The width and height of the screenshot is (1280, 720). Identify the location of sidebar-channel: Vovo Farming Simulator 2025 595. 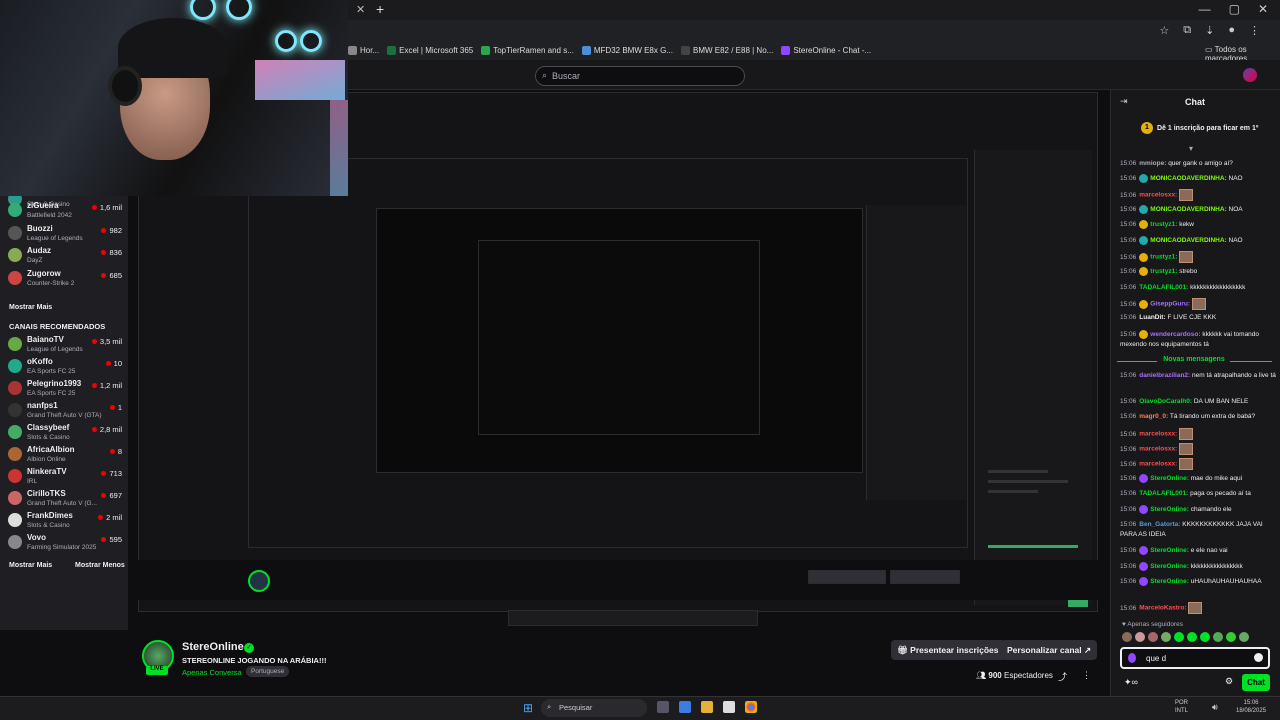
(66, 544).